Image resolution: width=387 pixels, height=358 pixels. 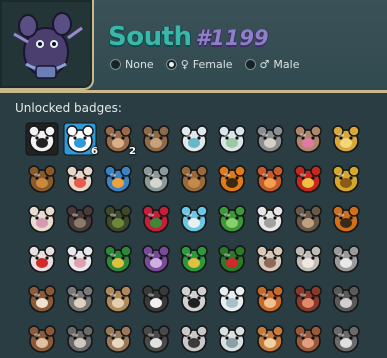 What do you see at coordinates (308, 219) in the screenshot?
I see `badge-mouse-with-helmet` at bounding box center [308, 219].